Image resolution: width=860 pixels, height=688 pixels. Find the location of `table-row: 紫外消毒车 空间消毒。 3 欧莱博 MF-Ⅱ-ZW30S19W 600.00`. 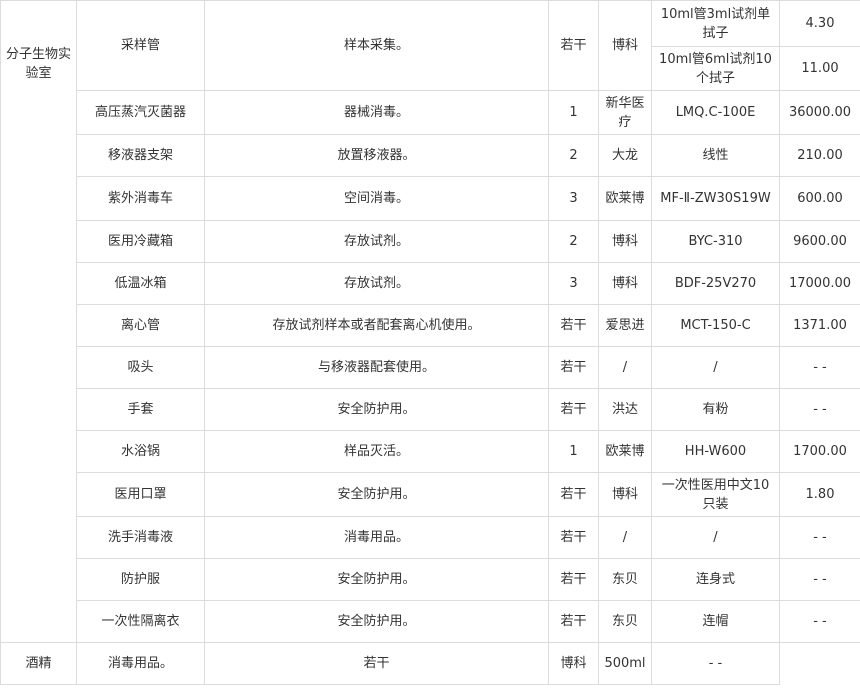

table-row: 紫外消毒车 空间消毒。 3 欧莱博 MF-Ⅱ-ZW30S19W 600.00 is located at coordinates (430, 198).